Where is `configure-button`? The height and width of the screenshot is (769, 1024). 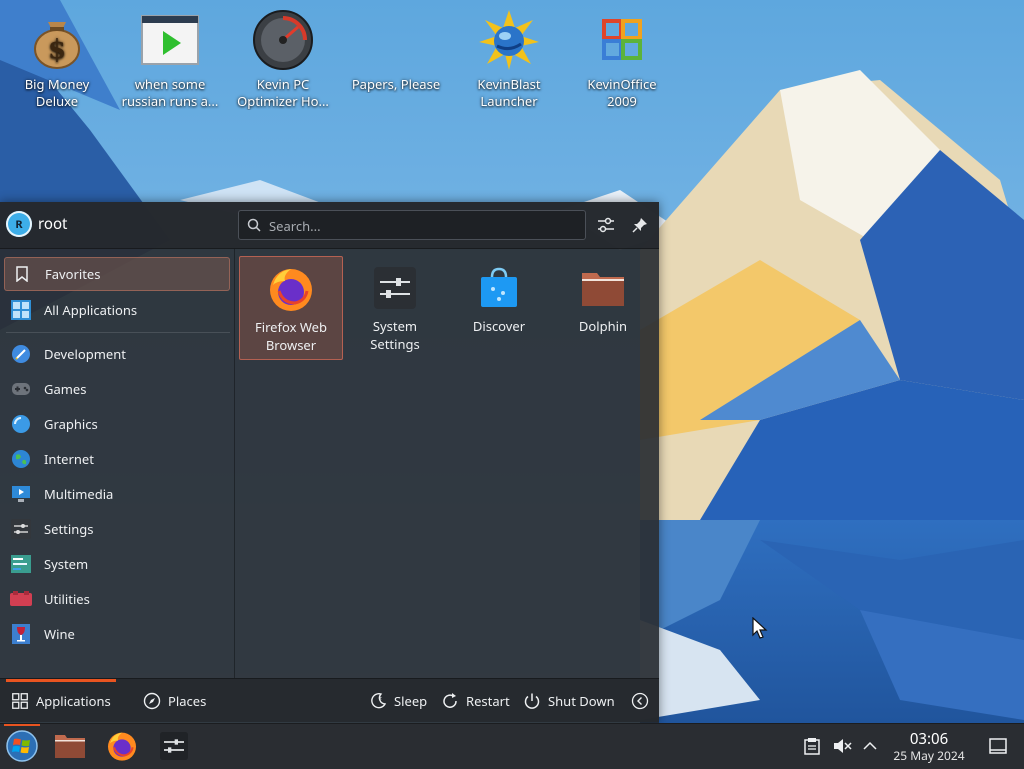
configure-button is located at coordinates (606, 225).